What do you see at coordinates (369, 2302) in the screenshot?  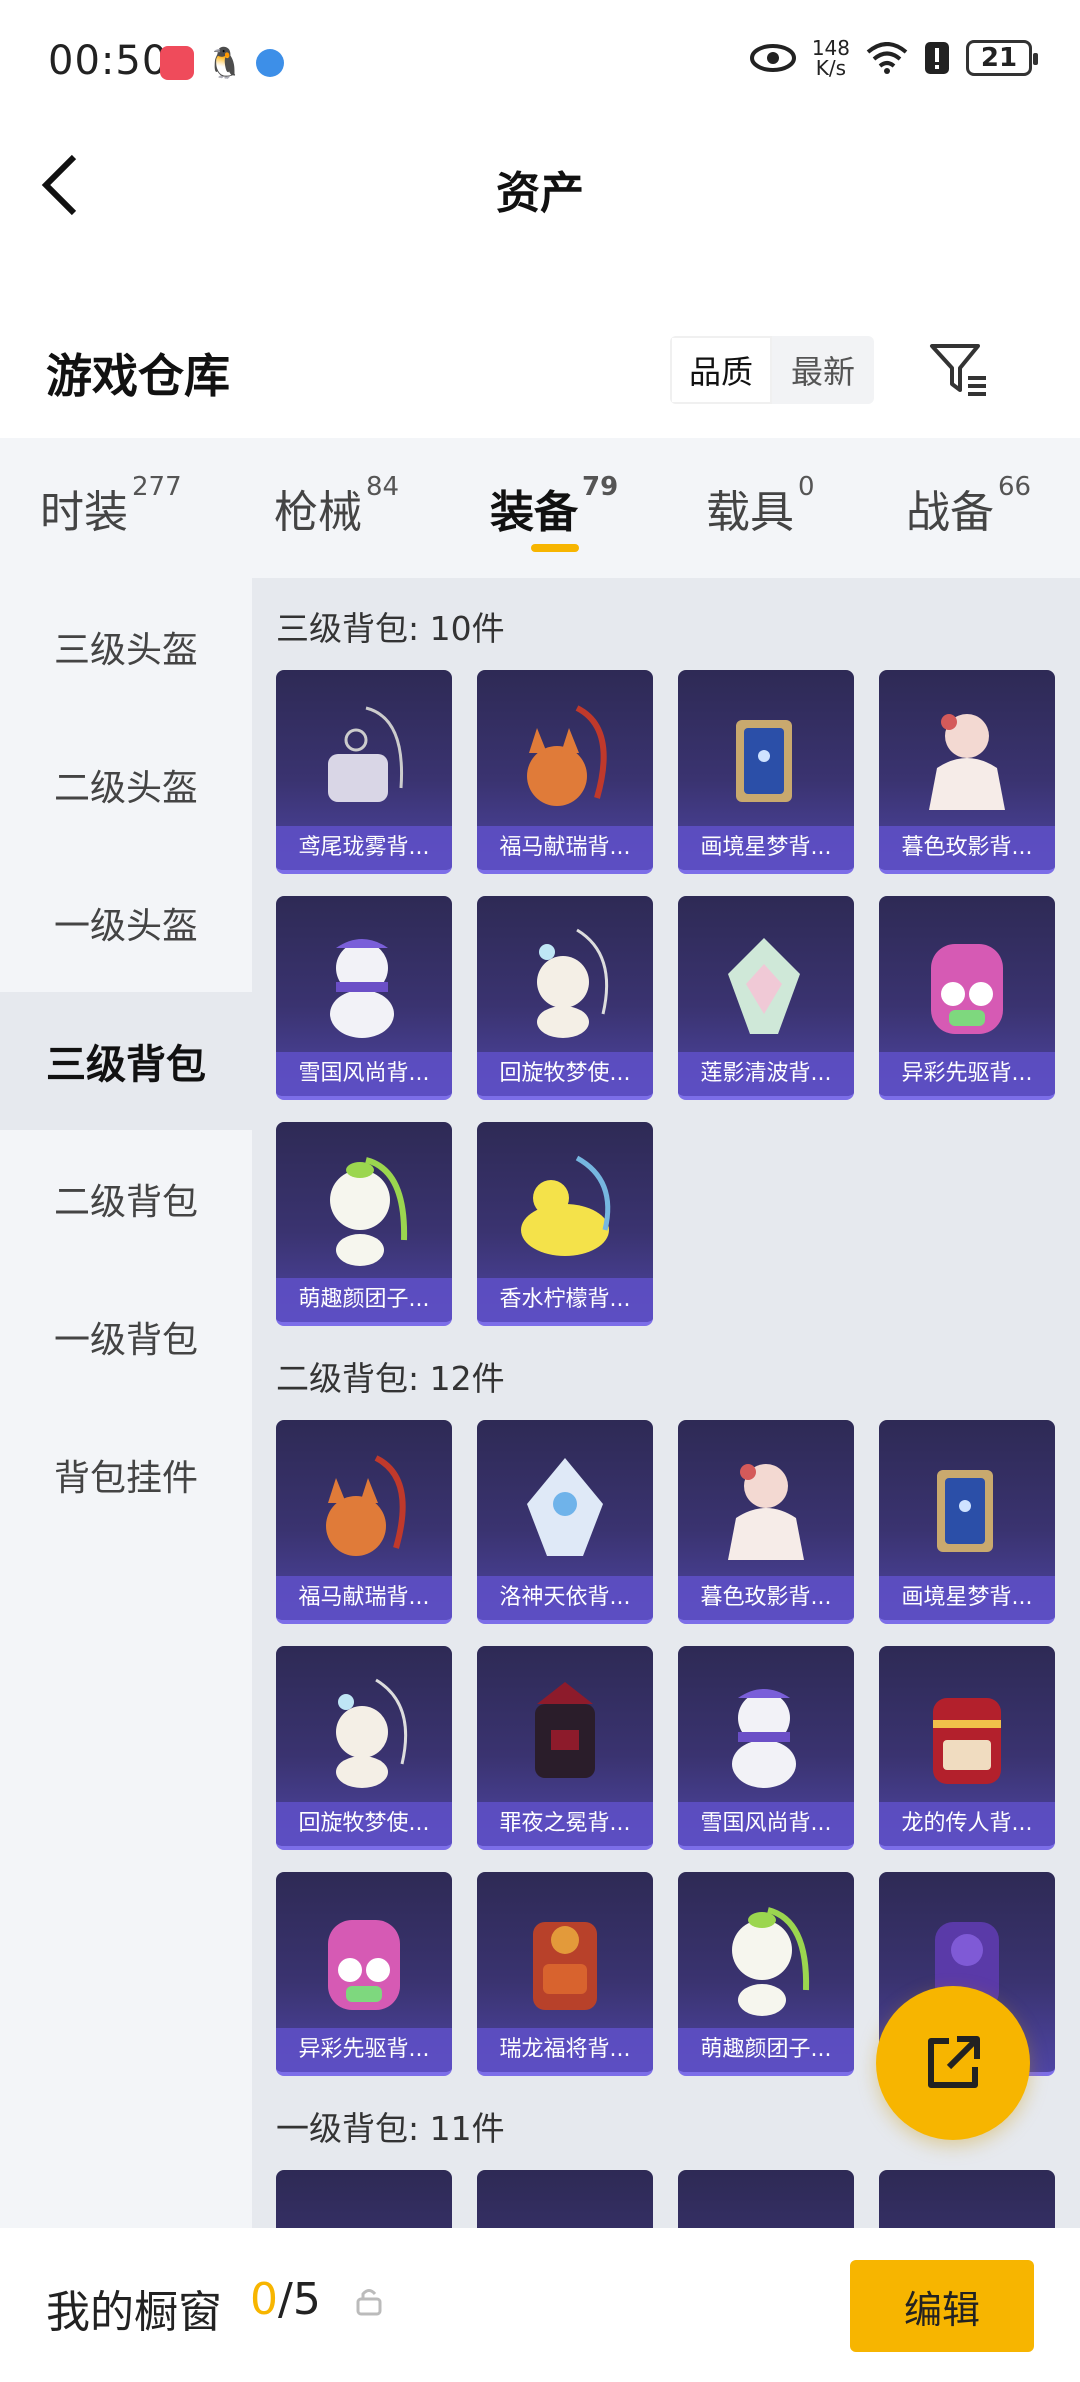 I see `lock-icon` at bounding box center [369, 2302].